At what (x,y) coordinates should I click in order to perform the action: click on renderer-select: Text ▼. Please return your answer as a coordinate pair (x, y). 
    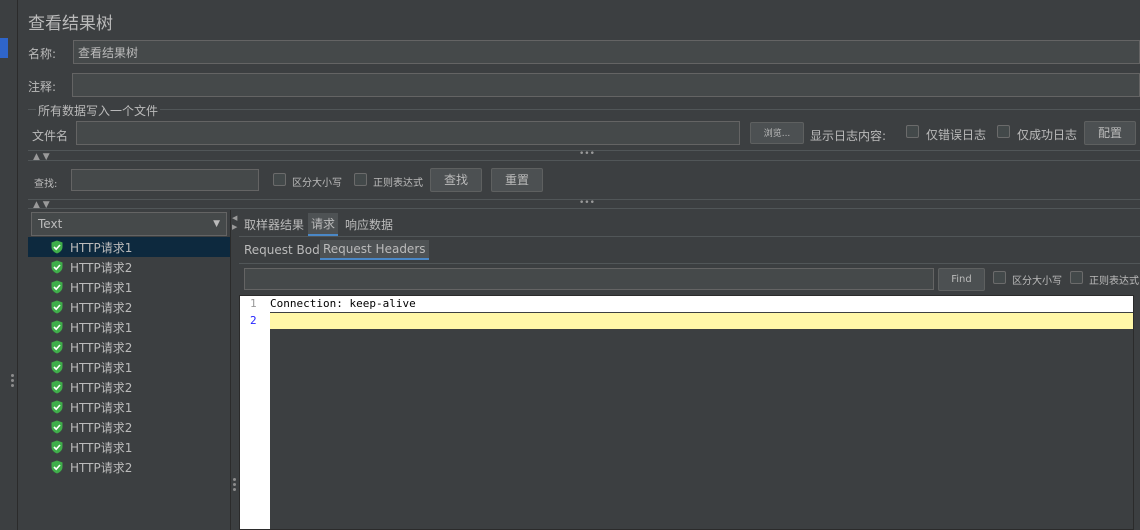
    Looking at the image, I should click on (129, 224).